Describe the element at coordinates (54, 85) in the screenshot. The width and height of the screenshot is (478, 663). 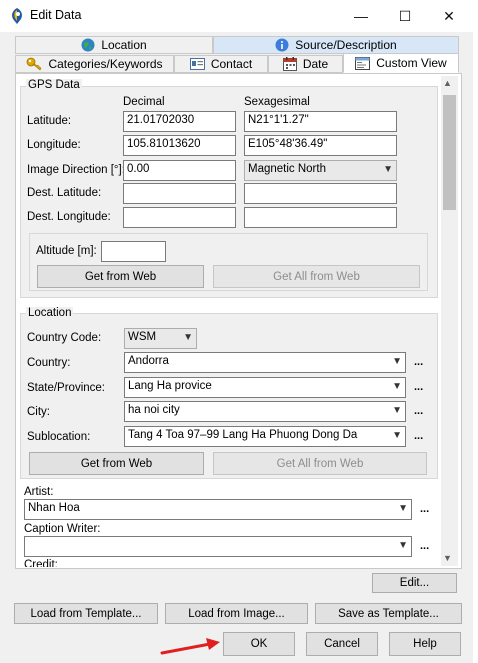
I see `gps-data-legend: GPS Data` at that location.